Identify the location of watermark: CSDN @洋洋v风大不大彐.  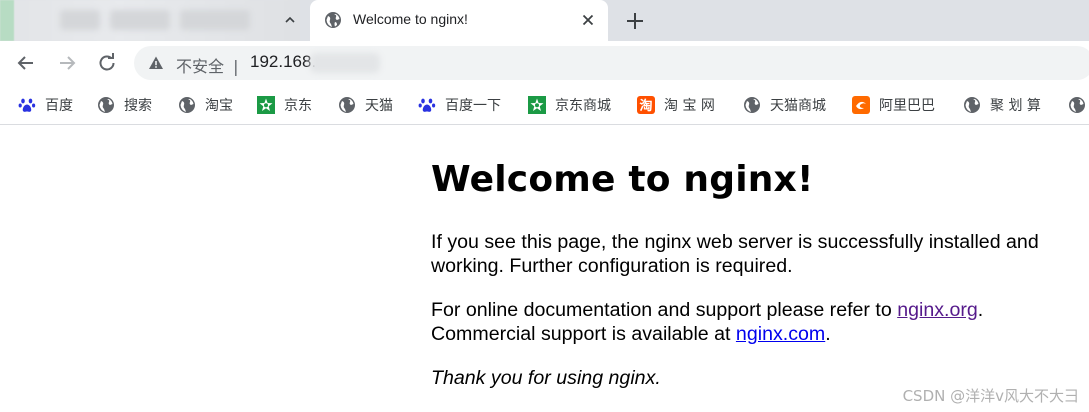
(990, 396).